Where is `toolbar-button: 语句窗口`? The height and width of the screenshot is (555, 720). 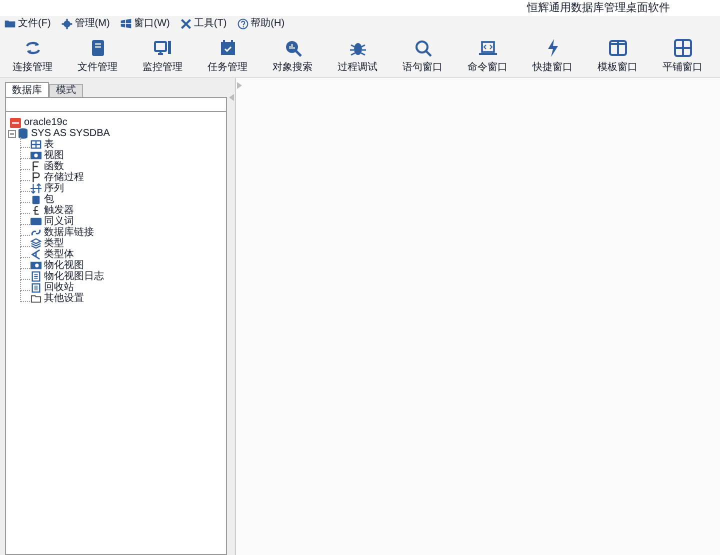 toolbar-button: 语句窗口 is located at coordinates (422, 54).